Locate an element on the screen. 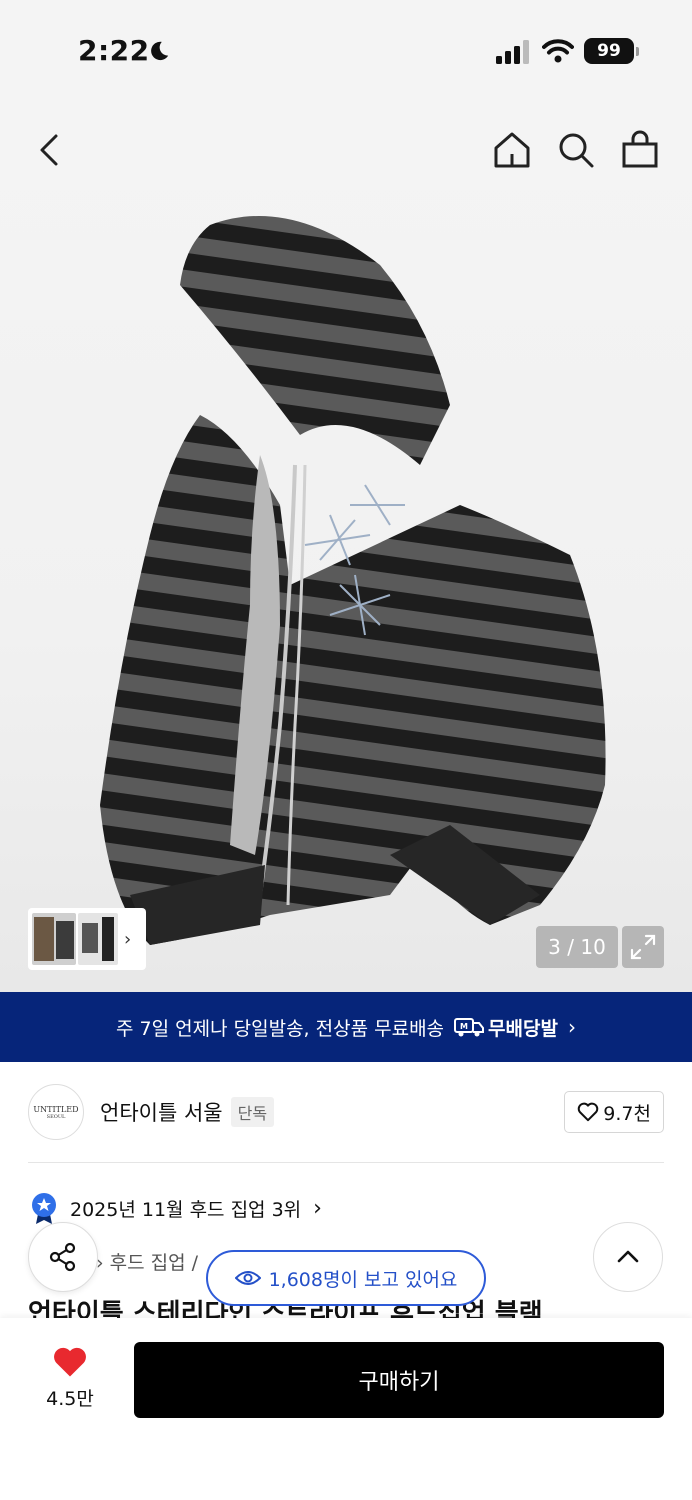 Image resolution: width=692 pixels, height=1500 pixels. breadcrumb: › 후드 집업 / is located at coordinates (147, 1261).